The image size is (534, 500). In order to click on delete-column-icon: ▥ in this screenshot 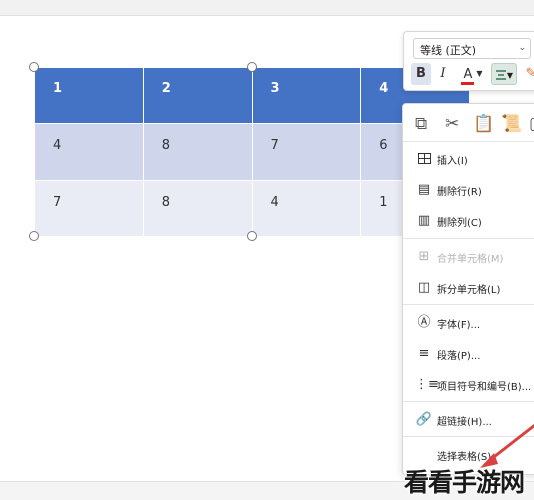, I will do `click(424, 220)`.